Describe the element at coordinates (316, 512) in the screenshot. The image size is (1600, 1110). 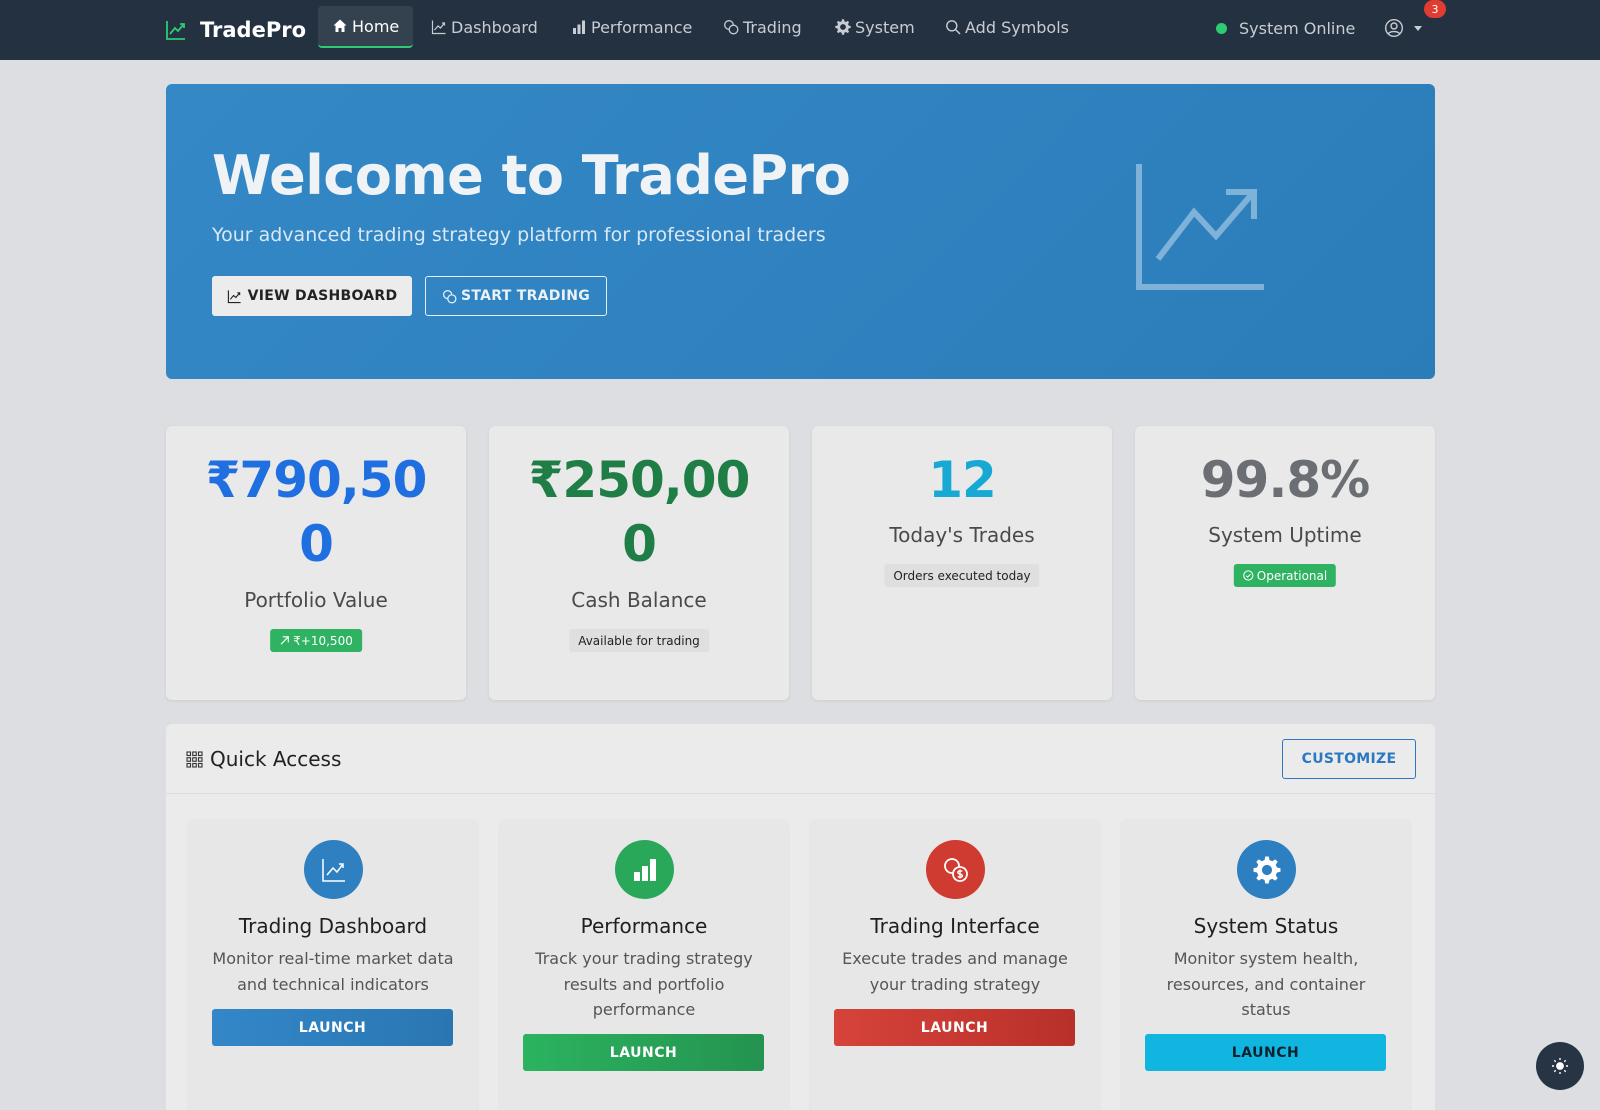
I see `portfolio-value: ₹790,500` at that location.